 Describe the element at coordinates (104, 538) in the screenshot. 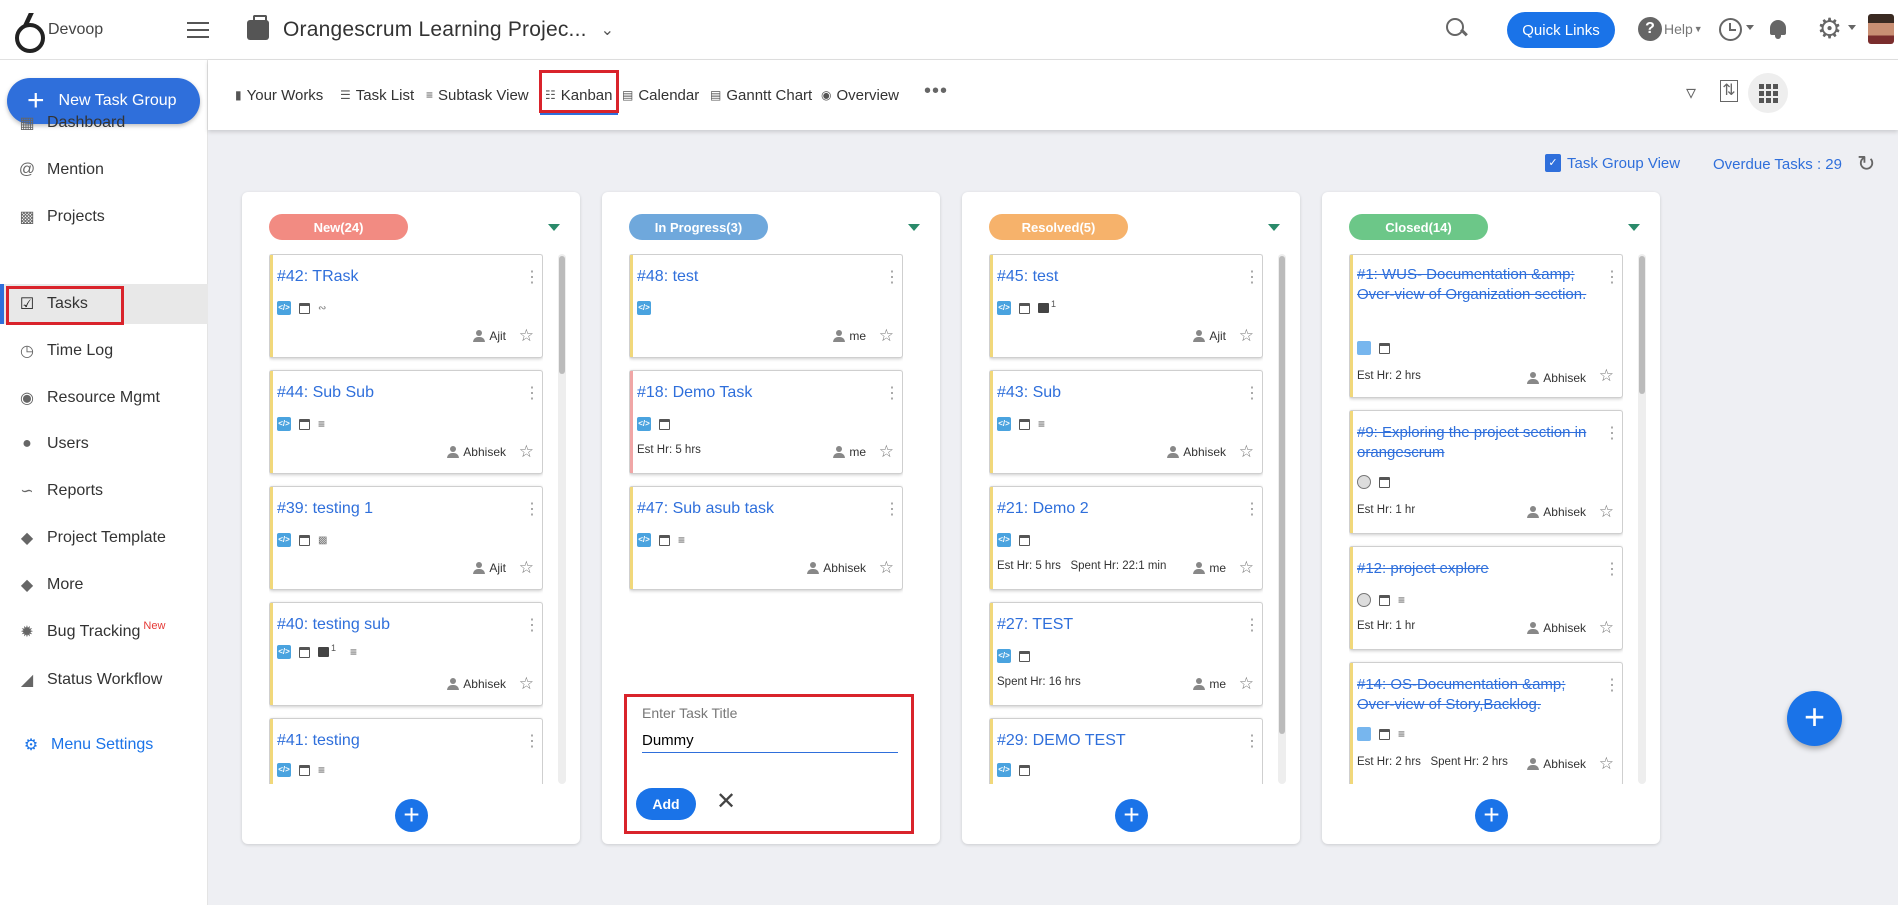

I see `sidebar-item-project-template: ◆ Project Template` at that location.